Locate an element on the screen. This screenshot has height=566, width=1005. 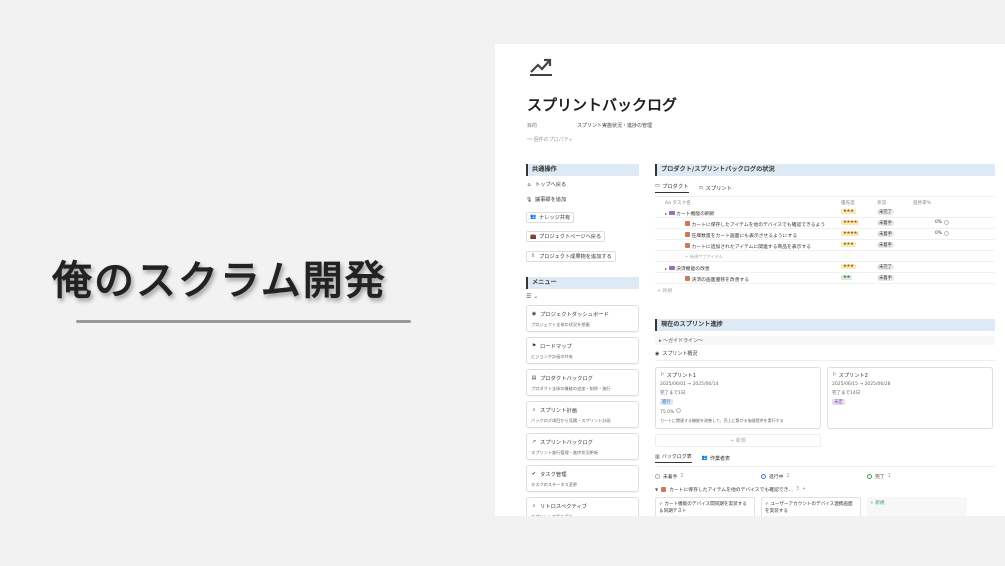
home-icon: ⌂ is located at coordinates (529, 184).